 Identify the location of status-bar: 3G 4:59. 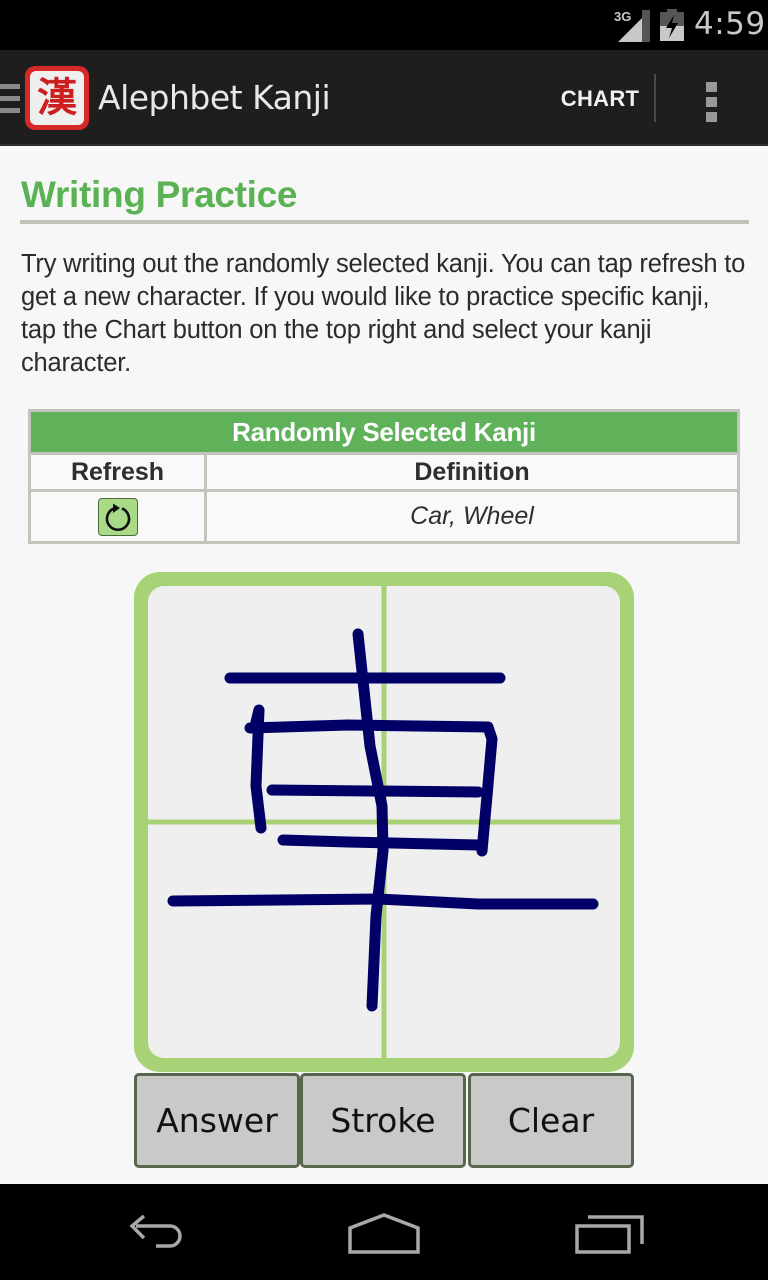
(384, 25).